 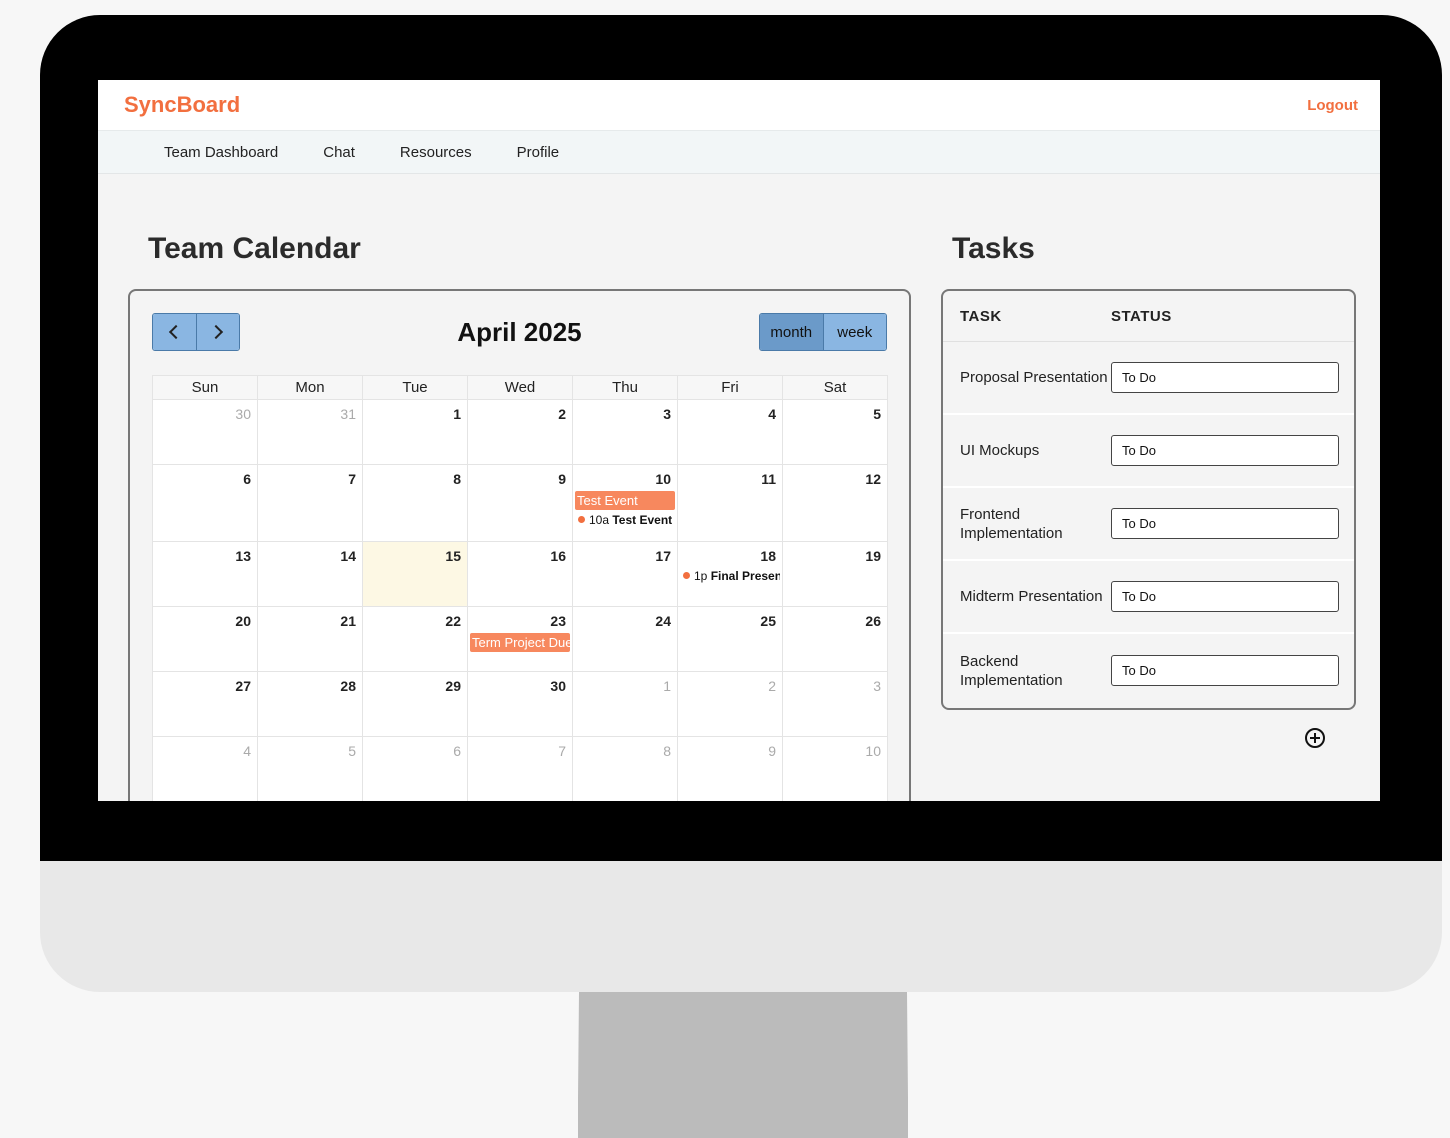 I want to click on day-number: 27, so click(x=243, y=686).